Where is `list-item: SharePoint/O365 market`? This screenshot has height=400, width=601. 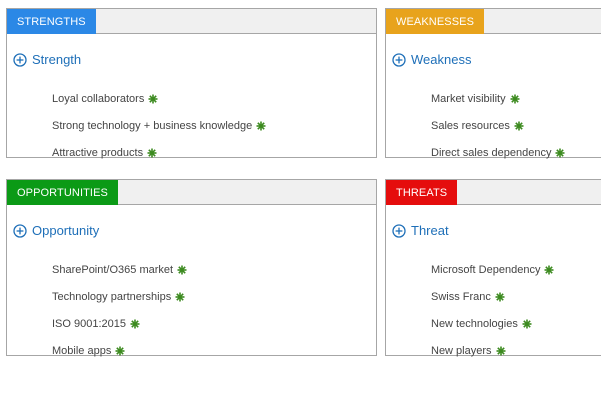
list-item: SharePoint/O365 market is located at coordinates (119, 269).